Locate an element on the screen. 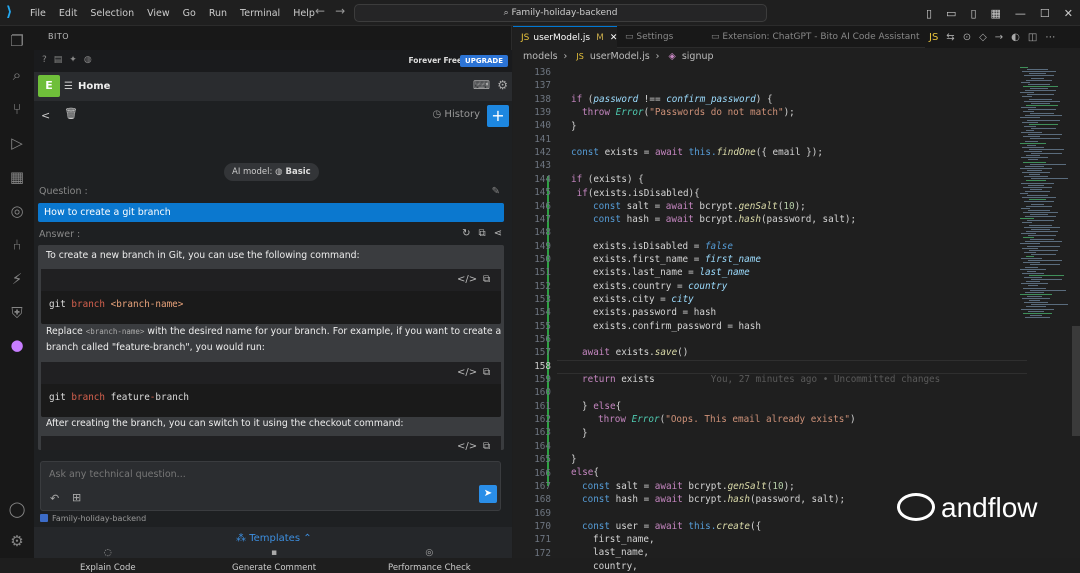 The height and width of the screenshot is (573, 1080). more-icon: ⋯ is located at coordinates (1050, 37).